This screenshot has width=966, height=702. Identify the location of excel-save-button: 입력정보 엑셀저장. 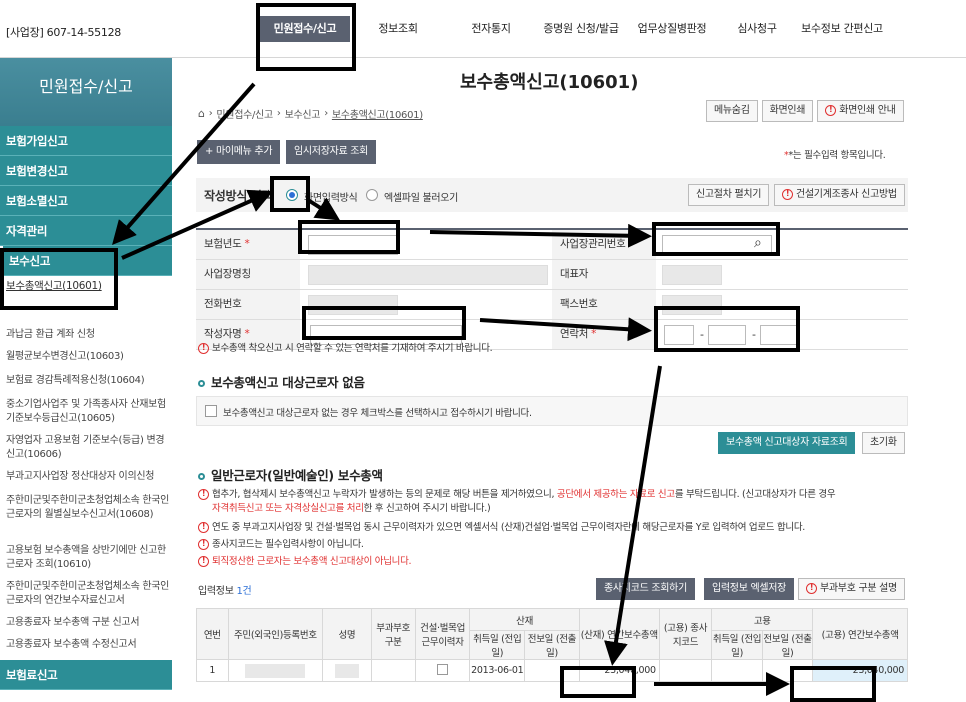
(749, 589).